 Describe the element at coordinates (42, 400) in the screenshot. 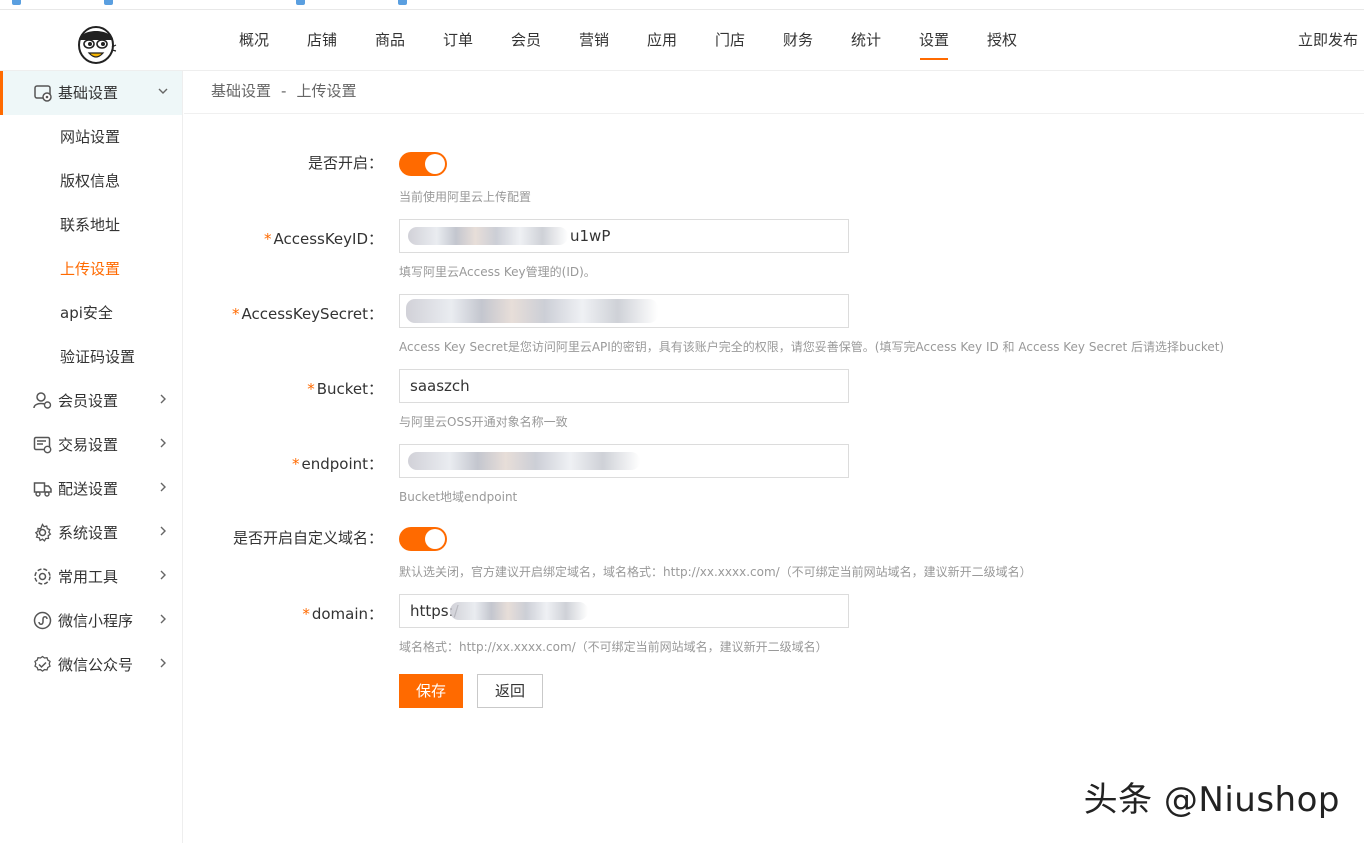

I see `member-icon` at that location.